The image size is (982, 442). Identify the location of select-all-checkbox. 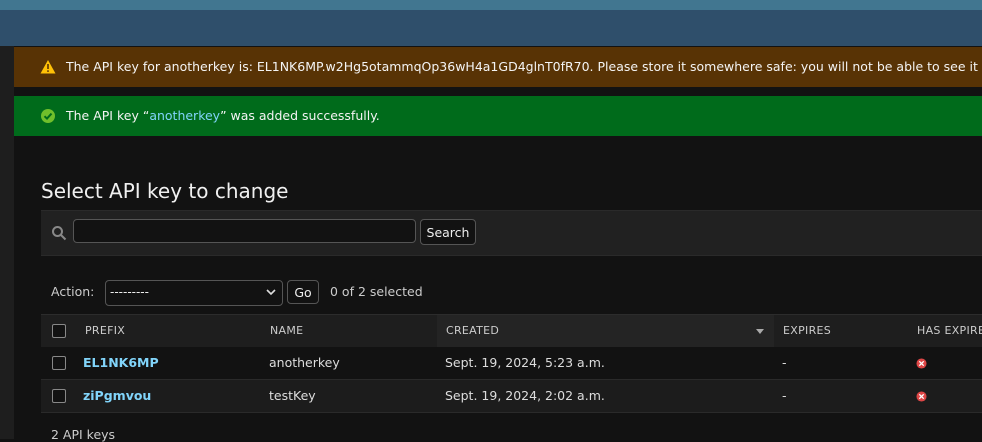
(59, 331).